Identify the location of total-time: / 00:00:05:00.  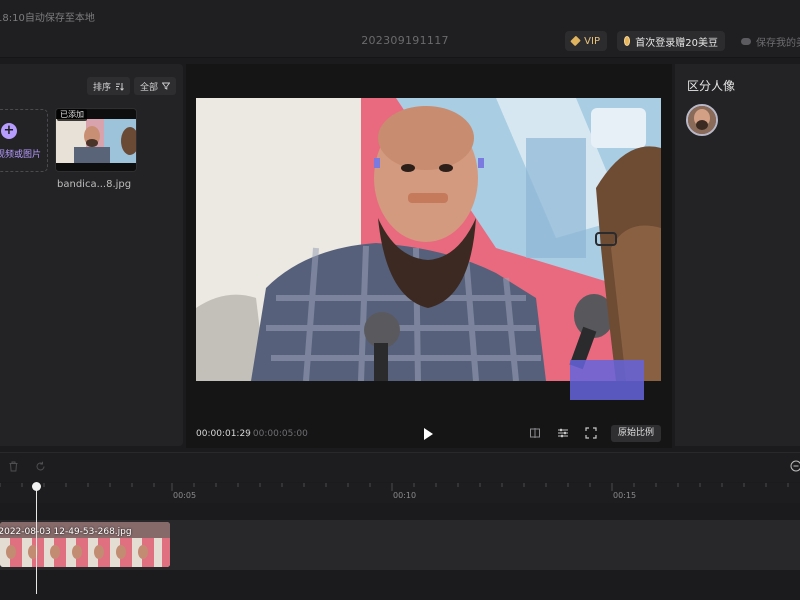
(277, 434).